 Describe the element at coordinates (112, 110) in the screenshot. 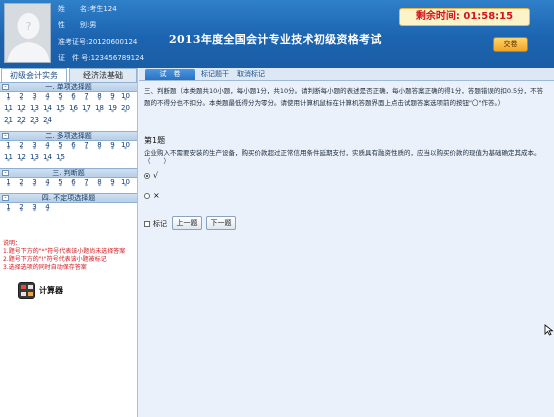

I see `question-link: 19 *` at that location.